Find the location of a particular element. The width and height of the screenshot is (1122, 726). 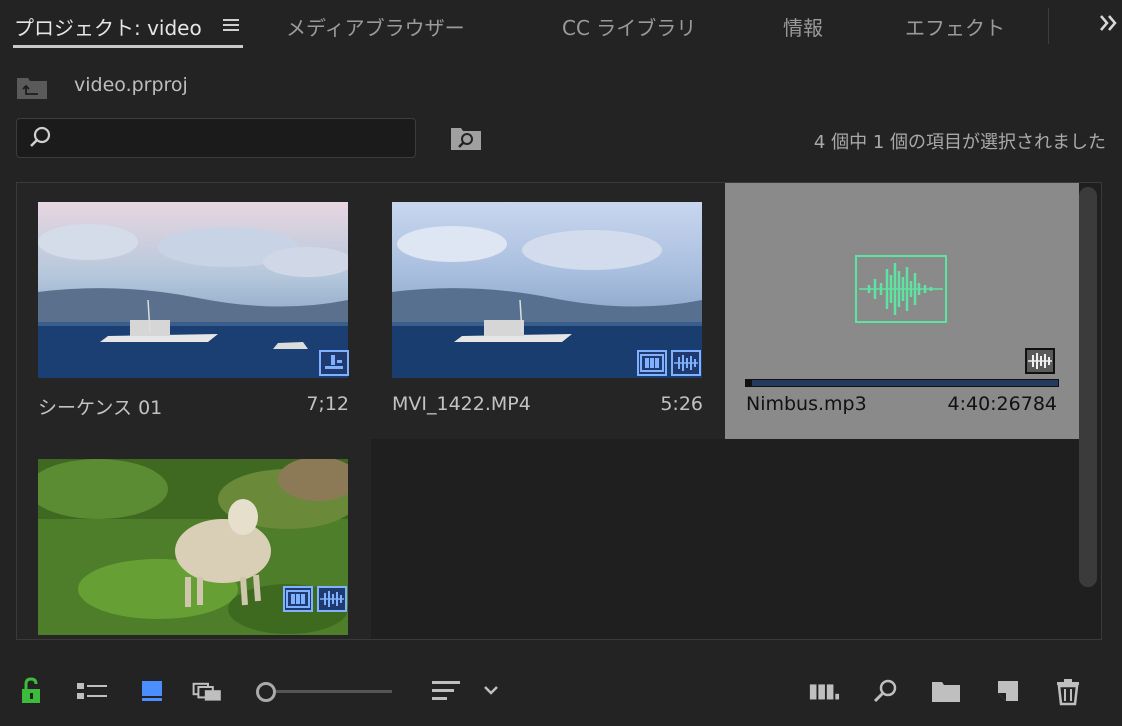

clip-item-audio: Nimbus.mp3 4:40:26784 is located at coordinates (902, 311).